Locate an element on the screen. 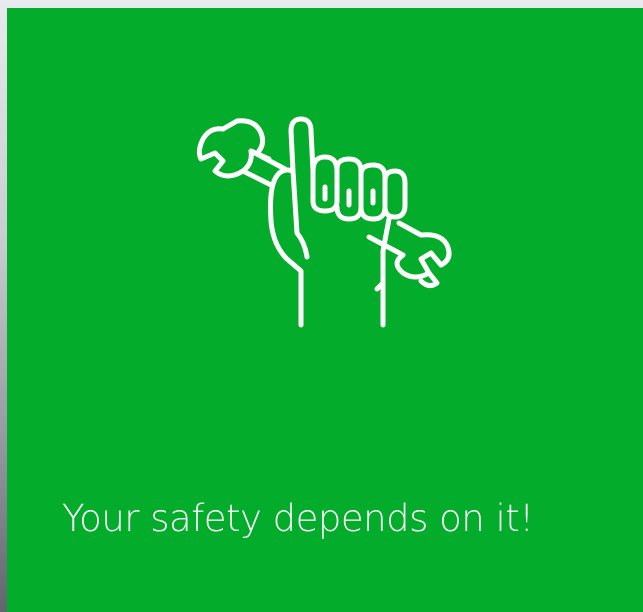  safety-tagline: Your safety depends on it! is located at coordinates (298, 518).